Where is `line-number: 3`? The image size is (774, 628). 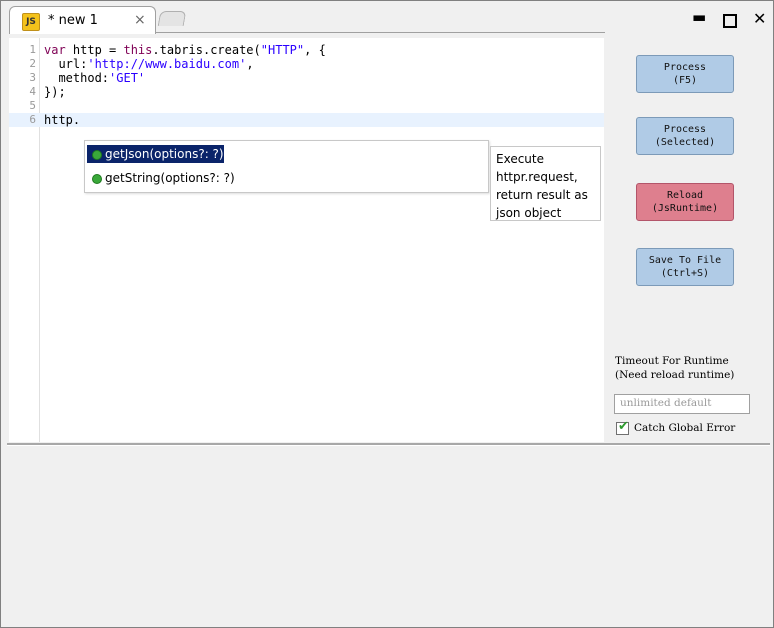 line-number: 3 is located at coordinates (32, 77).